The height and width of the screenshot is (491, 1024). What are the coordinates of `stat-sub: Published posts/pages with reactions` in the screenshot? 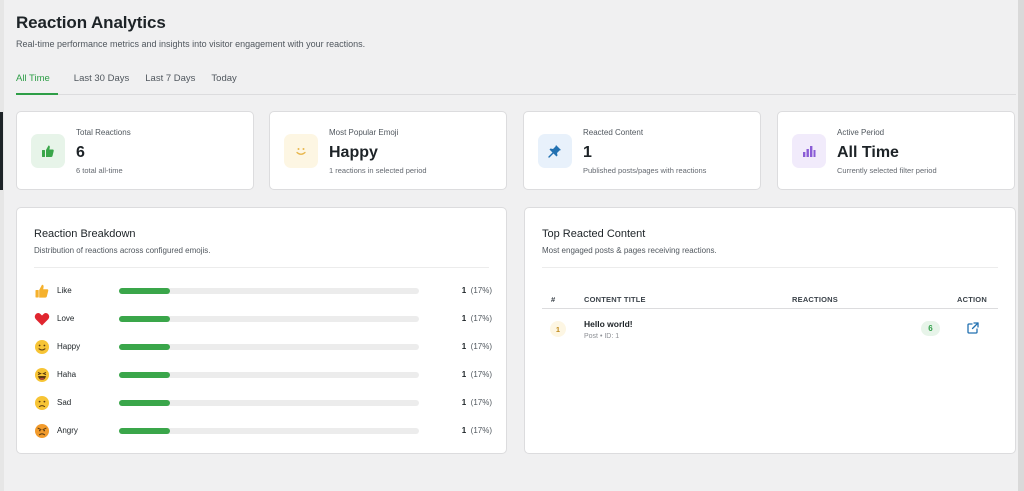 It's located at (645, 170).